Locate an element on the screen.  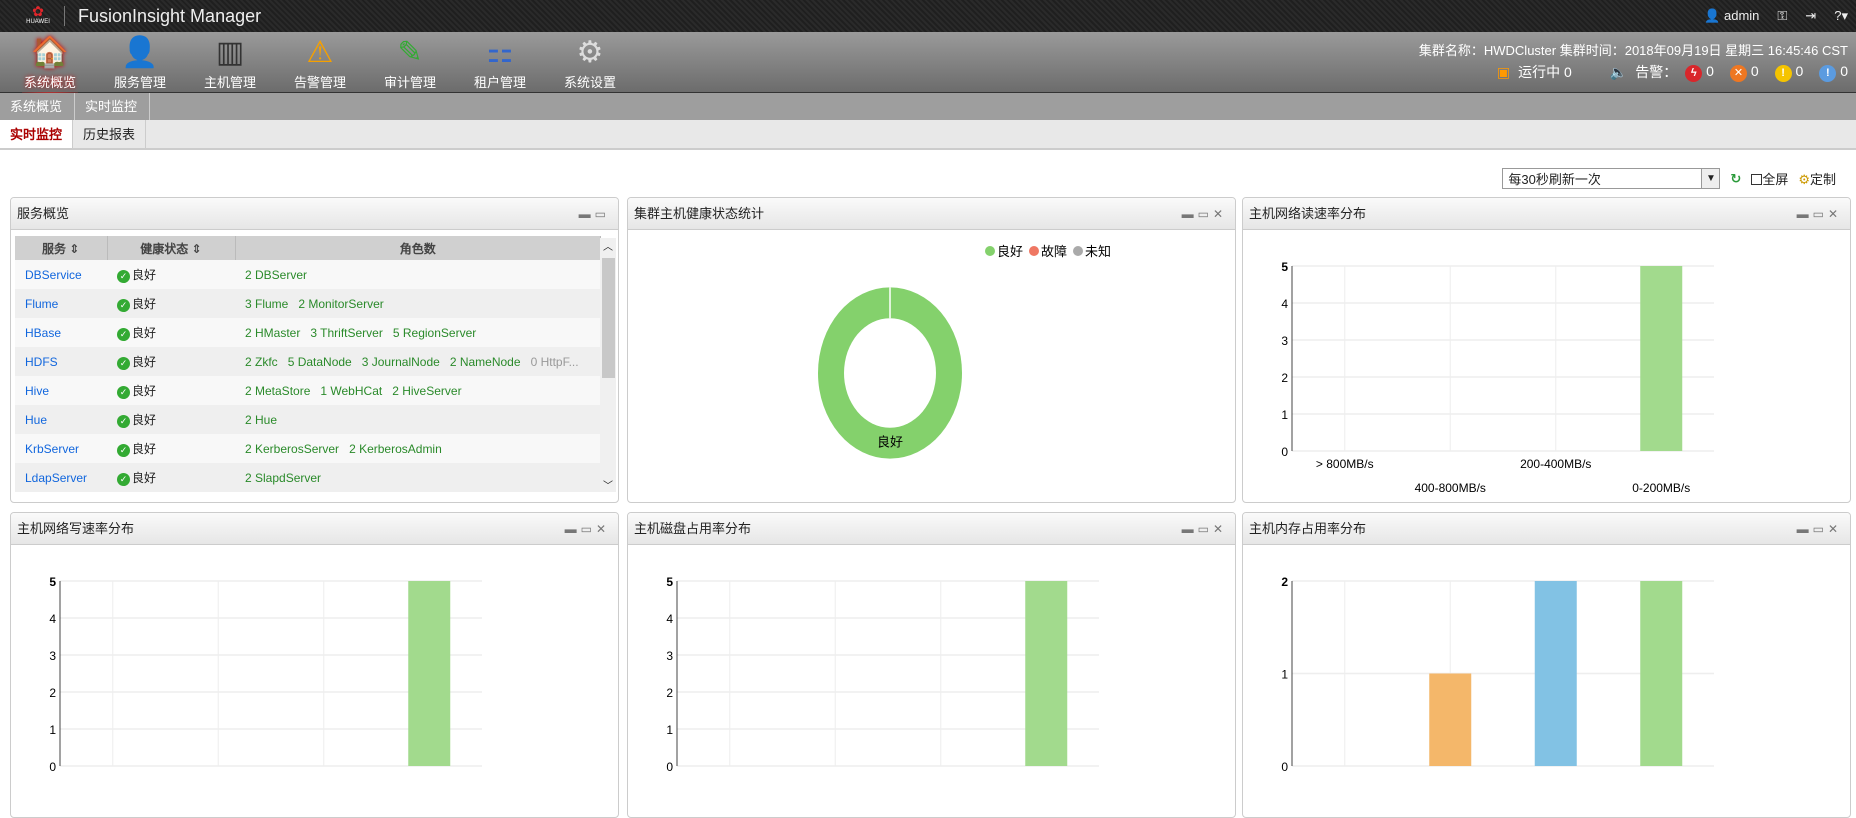
role-count: 2 HiveServer is located at coordinates (426, 391).